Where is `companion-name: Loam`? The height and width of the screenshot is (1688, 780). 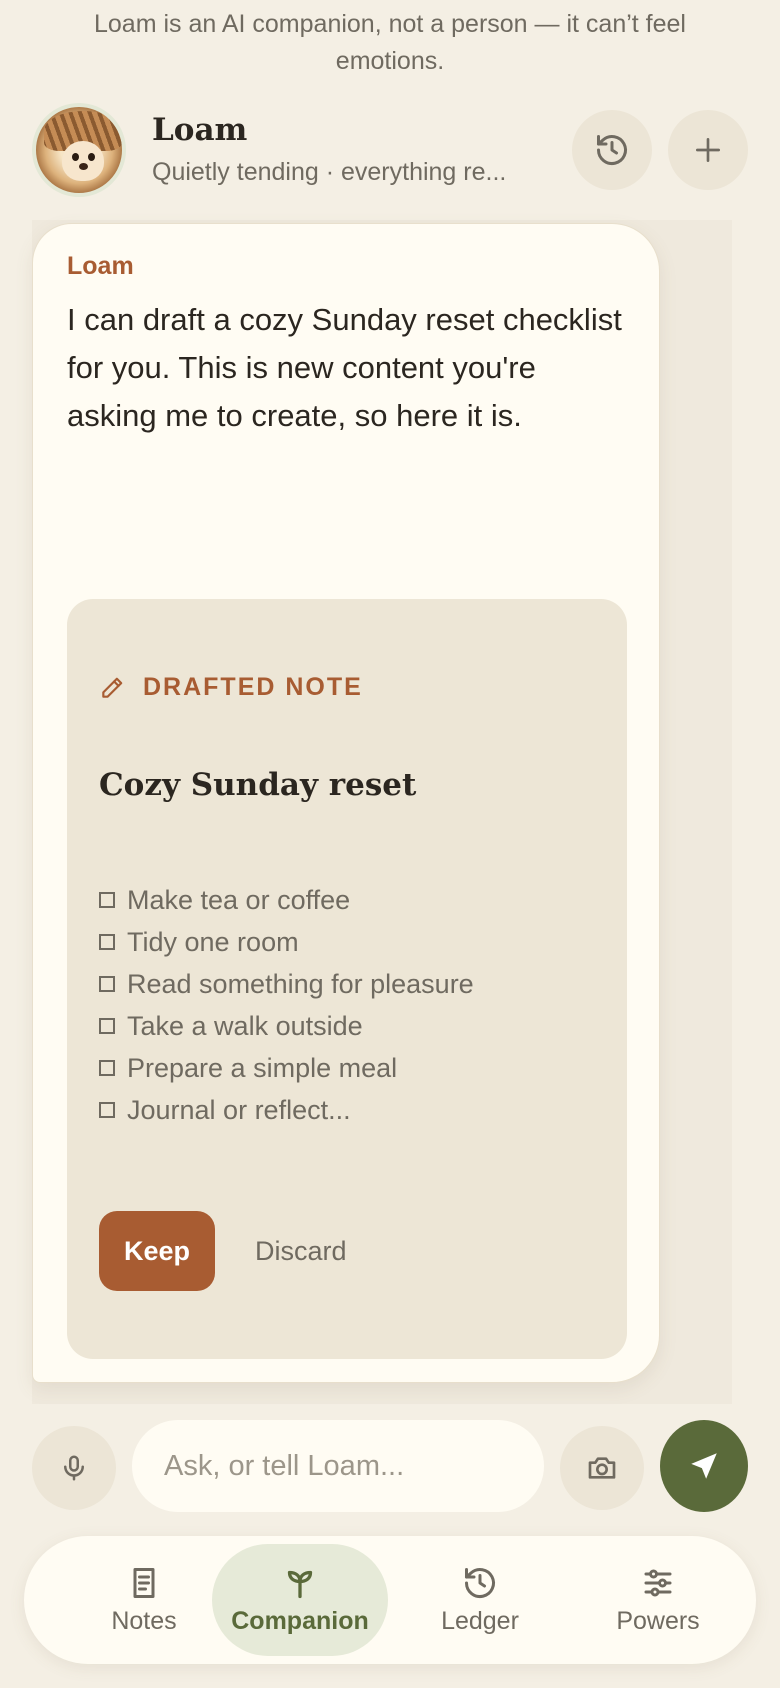
companion-name: Loam is located at coordinates (200, 130).